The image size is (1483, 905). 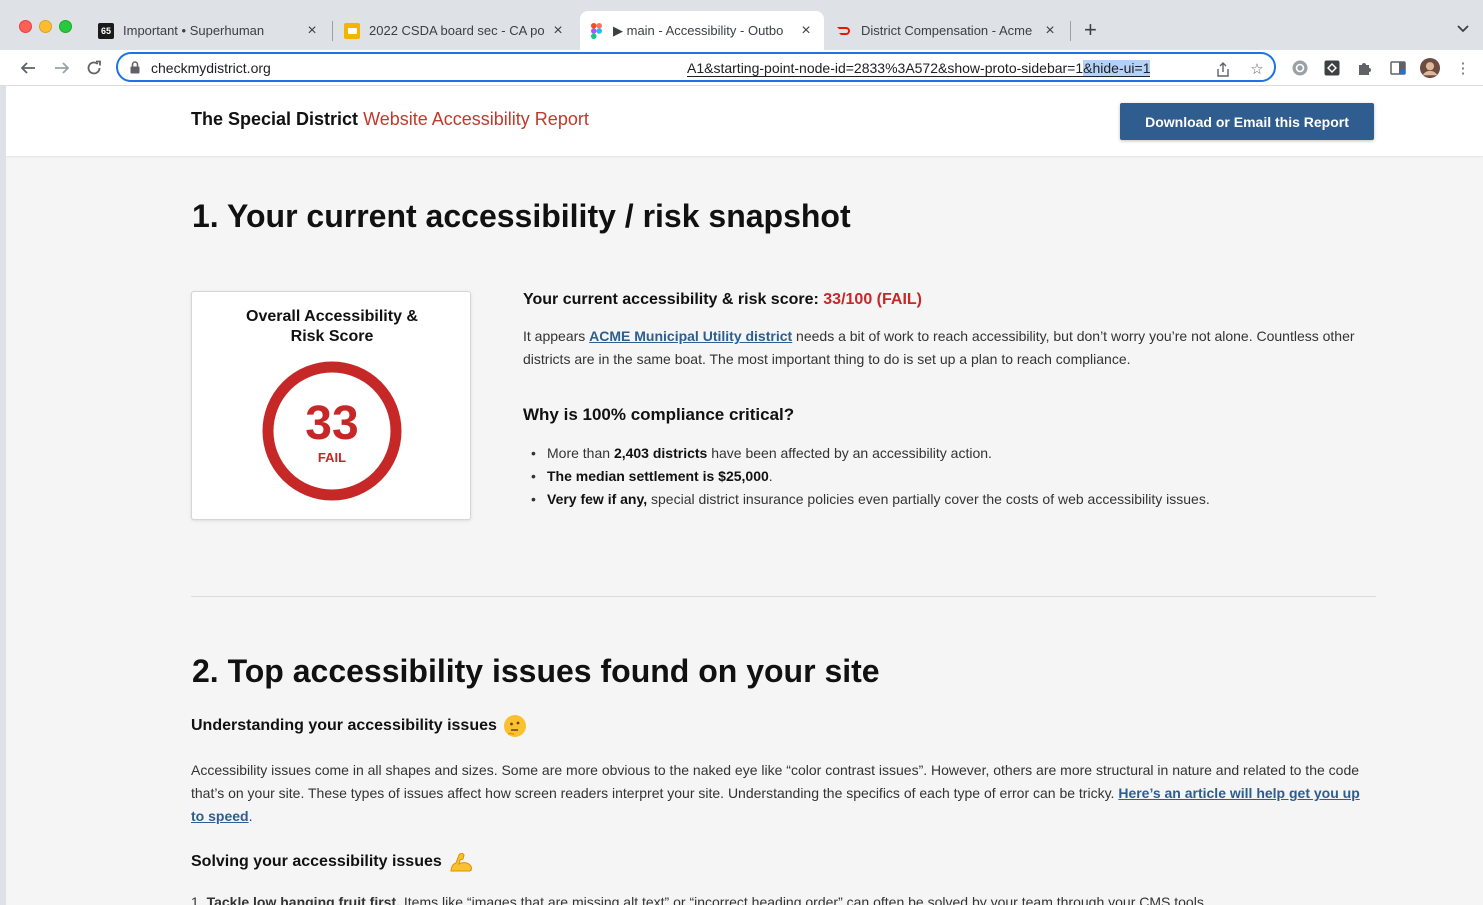 What do you see at coordinates (1223, 69) in the screenshot?
I see `share-icon` at bounding box center [1223, 69].